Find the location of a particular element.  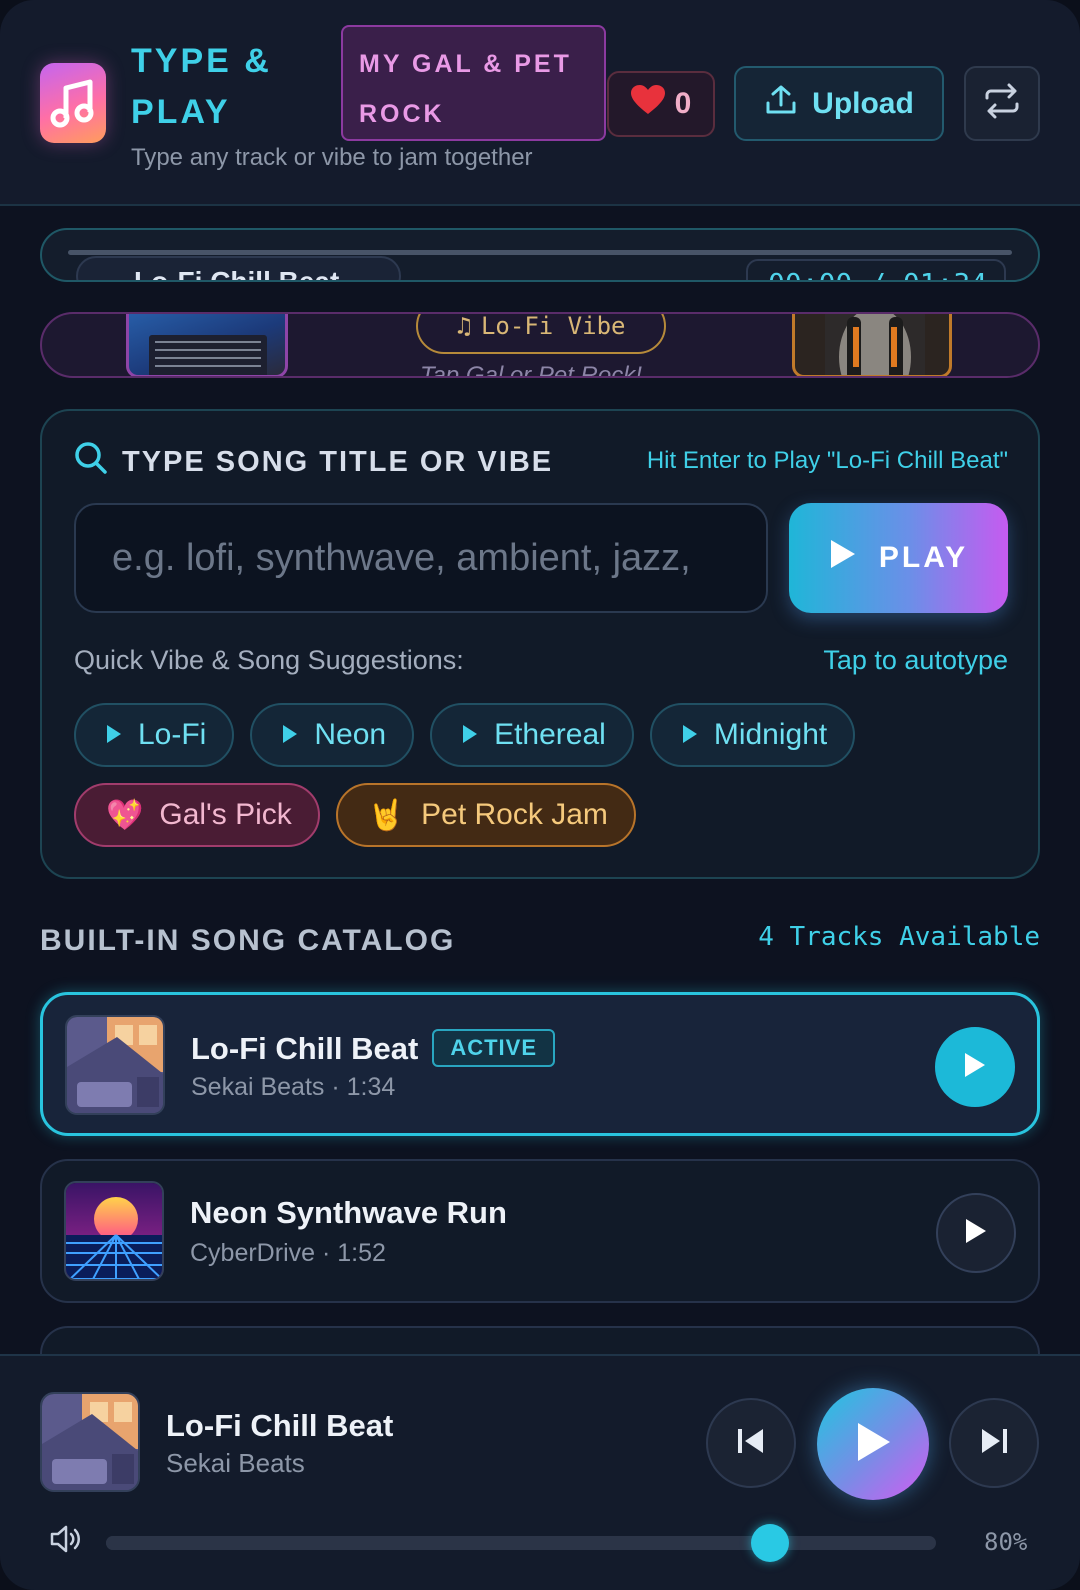

play-label: PLAY is located at coordinates (923, 557).